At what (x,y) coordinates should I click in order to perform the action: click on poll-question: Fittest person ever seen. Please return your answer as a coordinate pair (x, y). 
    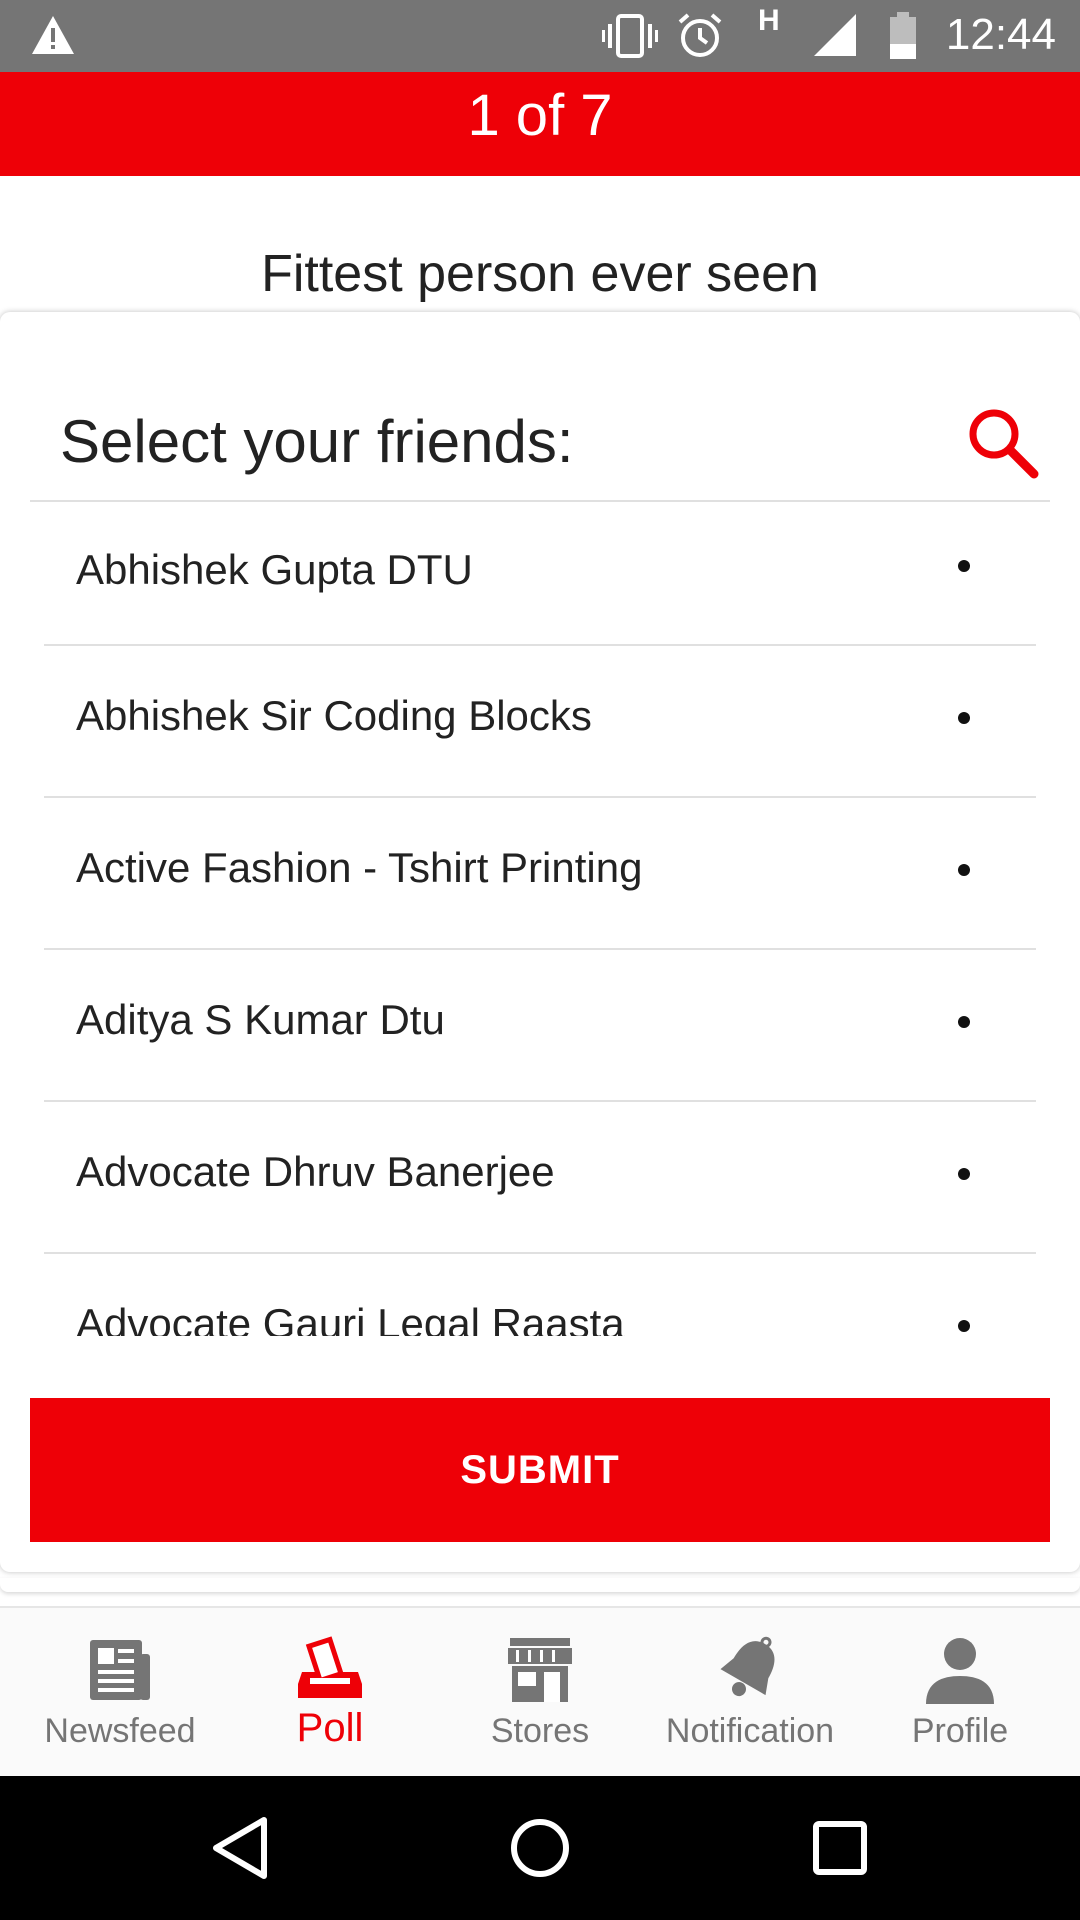
    Looking at the image, I should click on (540, 274).